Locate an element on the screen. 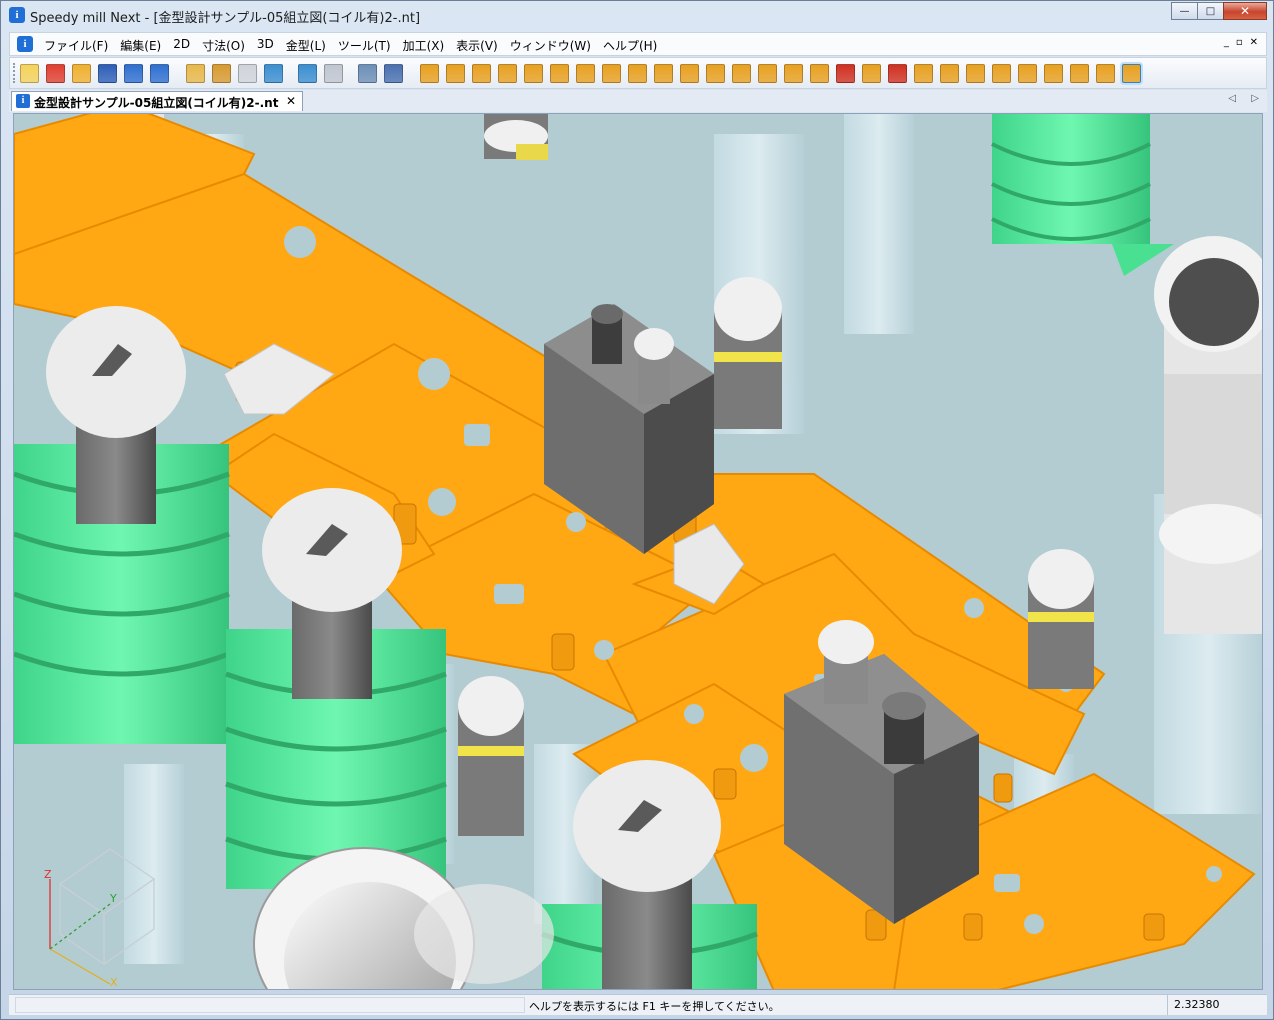  machining-23-icon is located at coordinates (1079, 73).